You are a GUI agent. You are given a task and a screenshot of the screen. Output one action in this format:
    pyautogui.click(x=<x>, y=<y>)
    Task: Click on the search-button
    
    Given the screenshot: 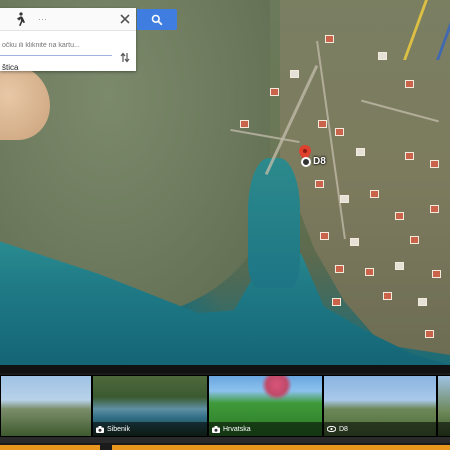 What is the action you would take?
    pyautogui.click(x=157, y=19)
    